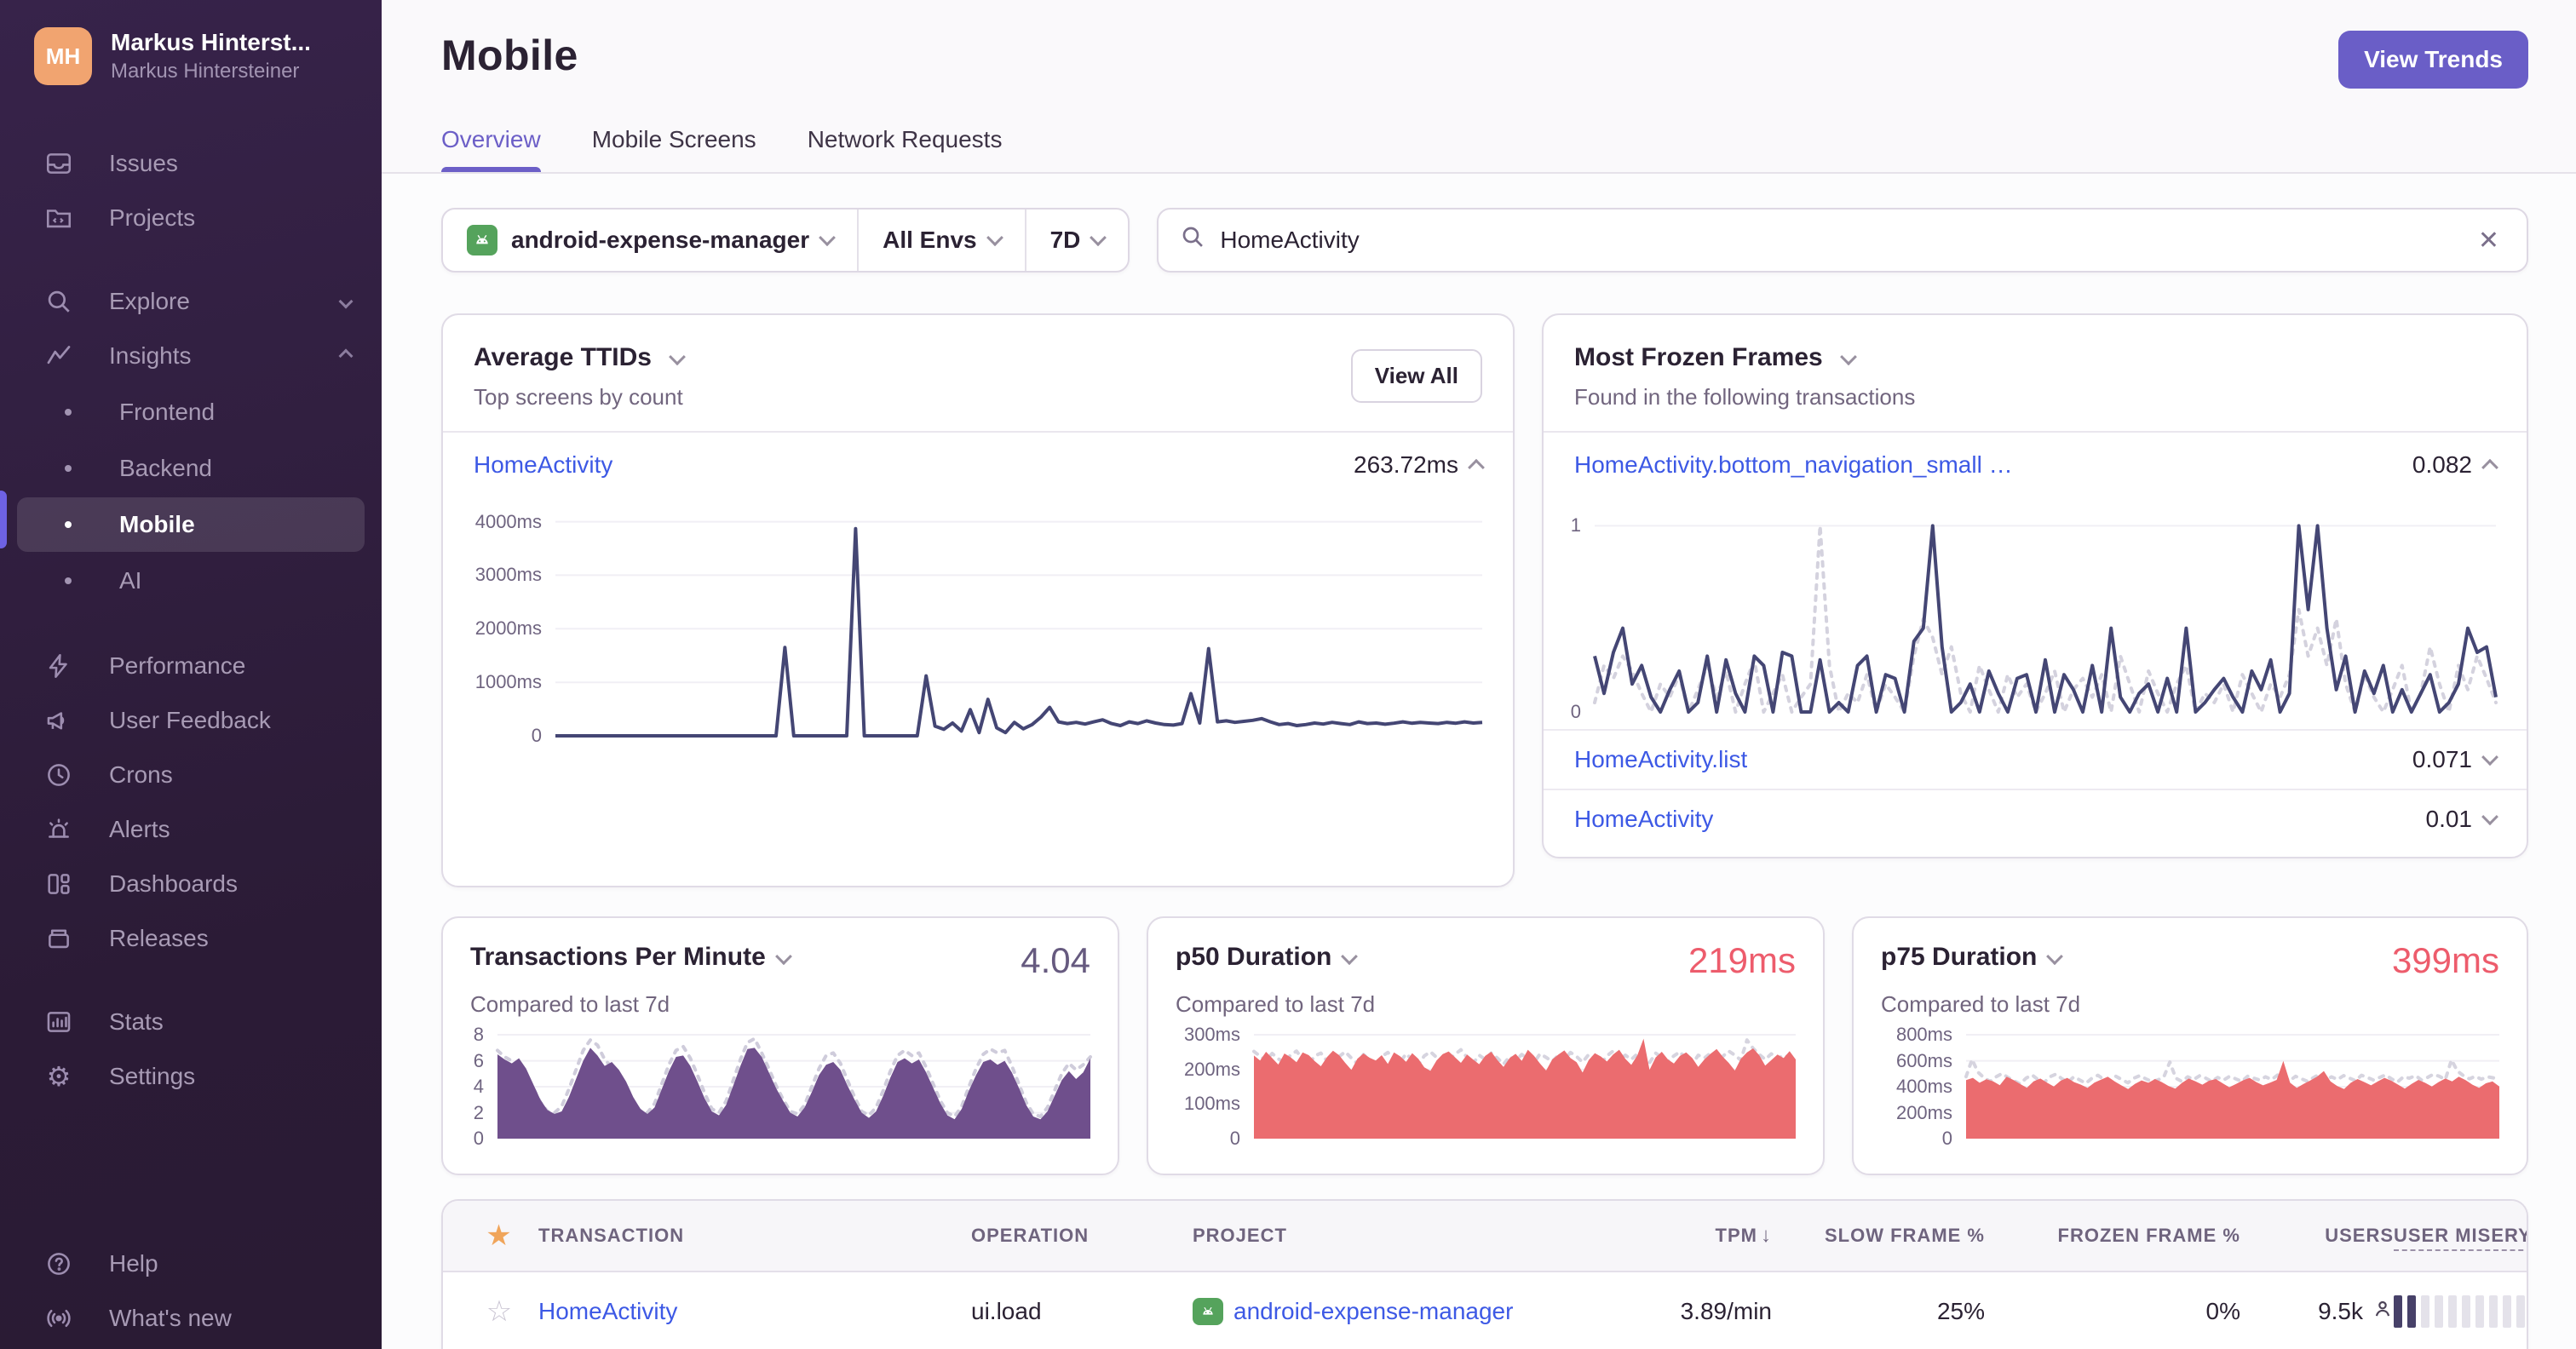 The height and width of the screenshot is (1349, 2576). What do you see at coordinates (1276, 1004) in the screenshot?
I see `card-subtitle: Compared to last 7d` at bounding box center [1276, 1004].